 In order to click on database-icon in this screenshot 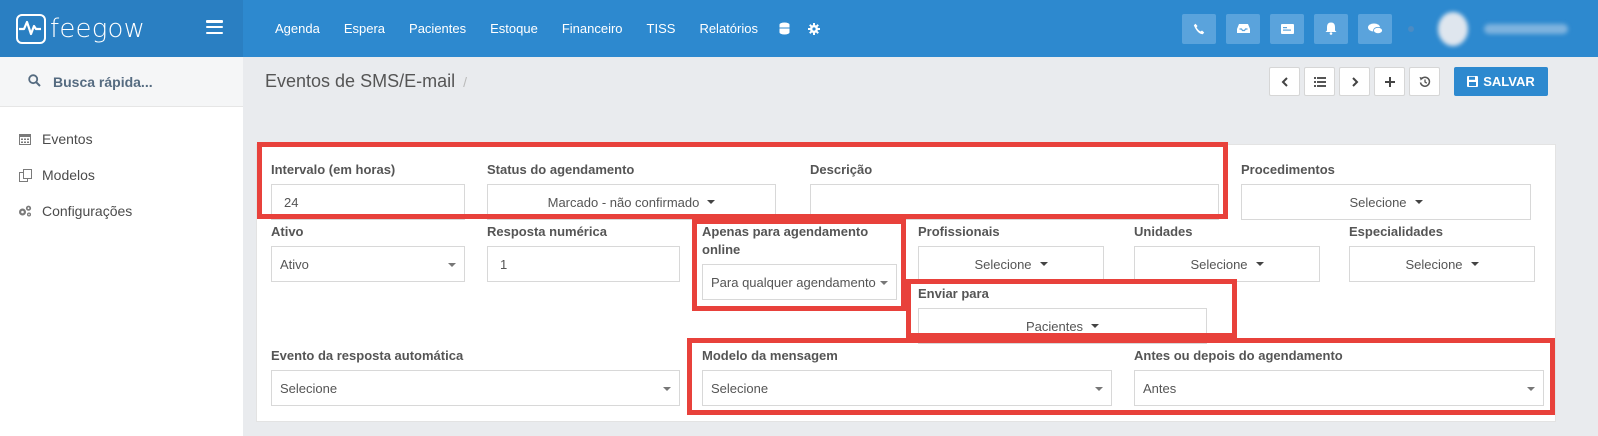, I will do `click(784, 28)`.